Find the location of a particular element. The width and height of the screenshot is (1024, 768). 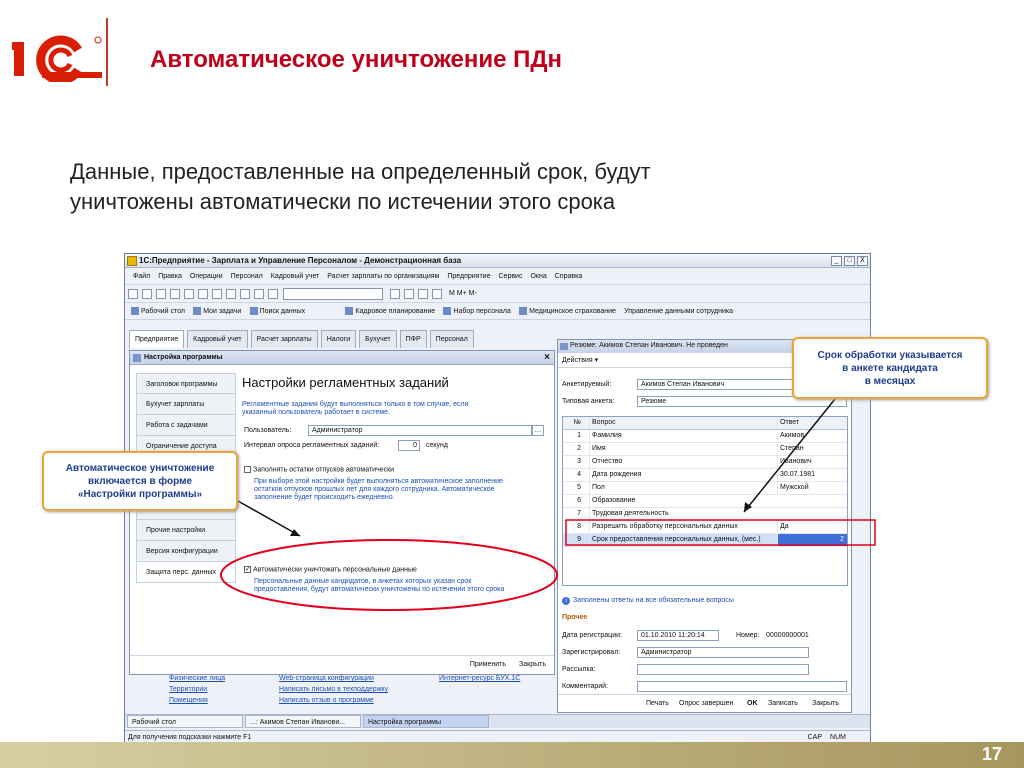

highlight-ellipse is located at coordinates (389, 575).